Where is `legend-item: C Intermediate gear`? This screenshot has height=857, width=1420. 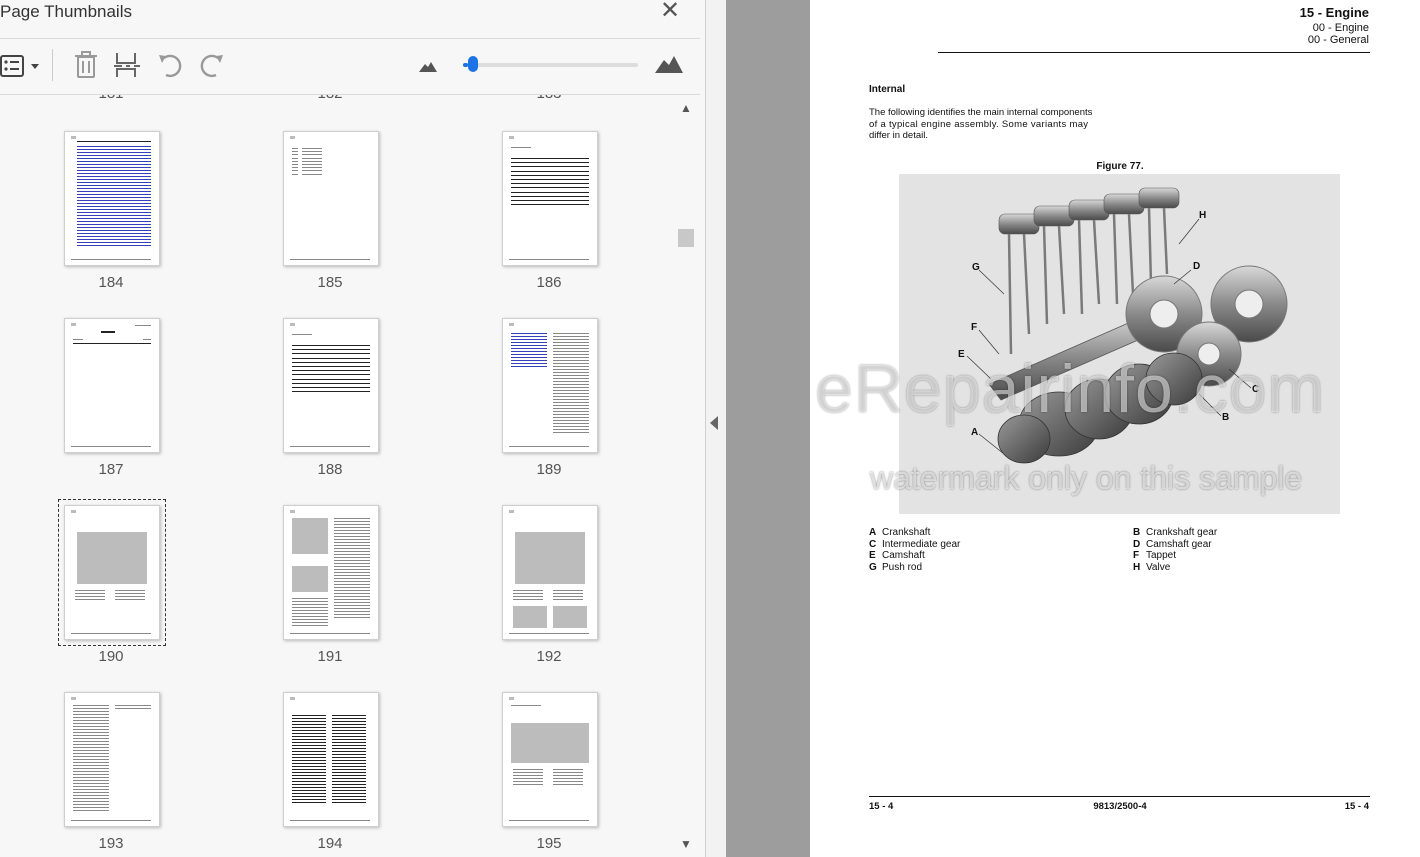
legend-item: C Intermediate gear is located at coordinates (914, 544).